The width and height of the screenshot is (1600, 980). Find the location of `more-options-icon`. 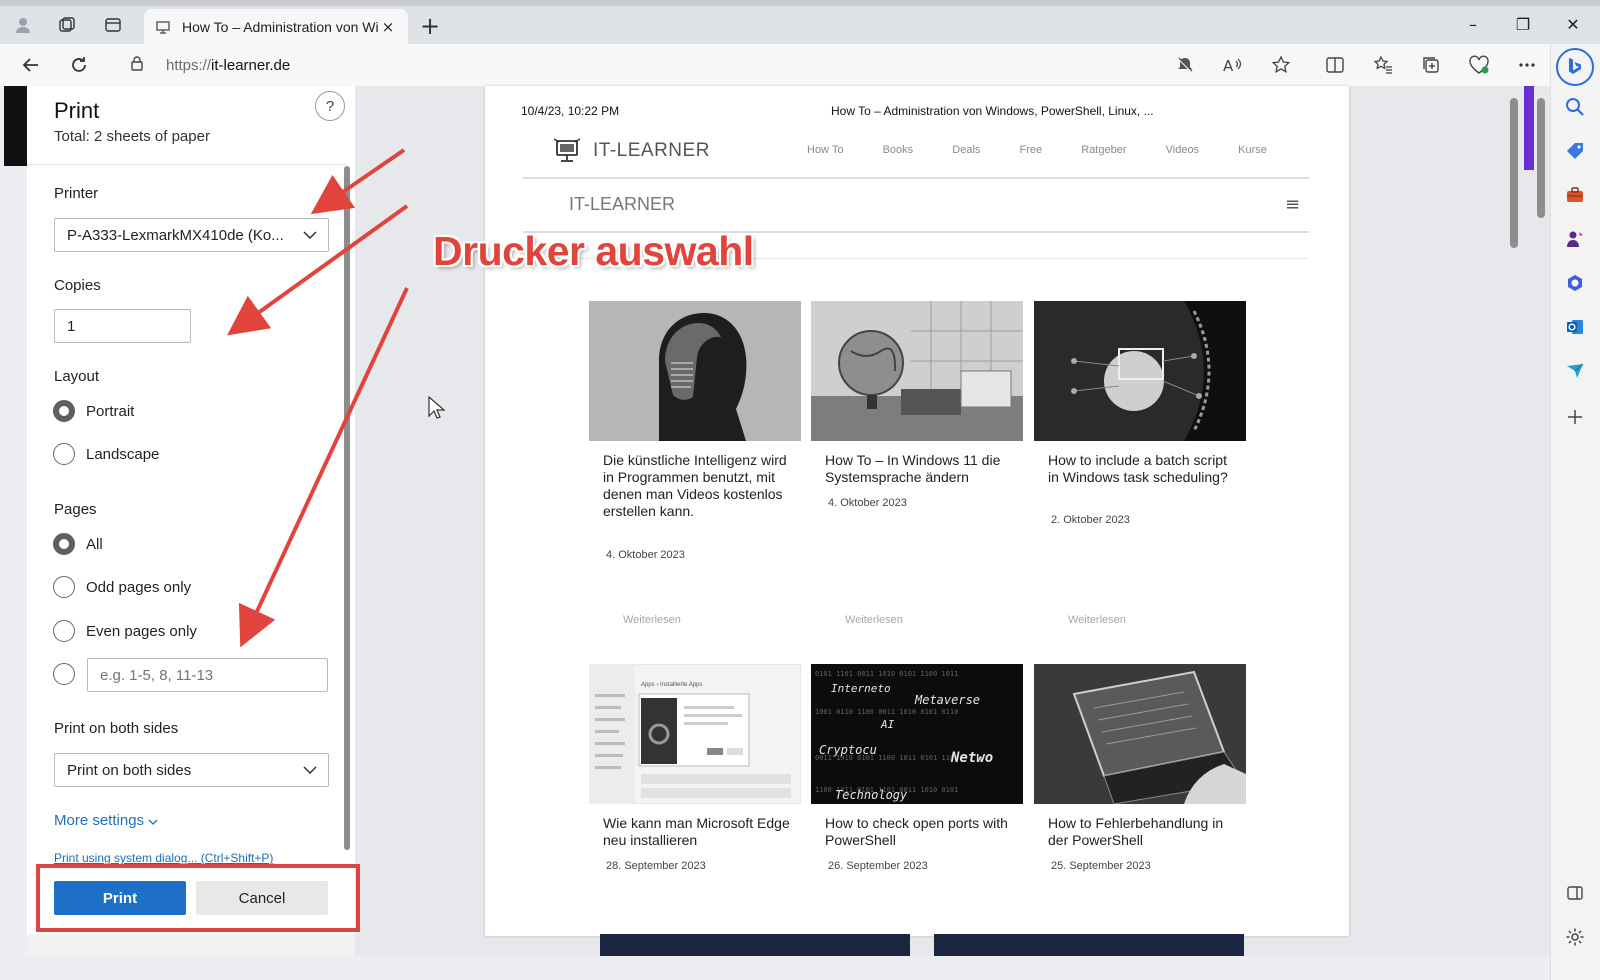

more-options-icon is located at coordinates (1527, 65).